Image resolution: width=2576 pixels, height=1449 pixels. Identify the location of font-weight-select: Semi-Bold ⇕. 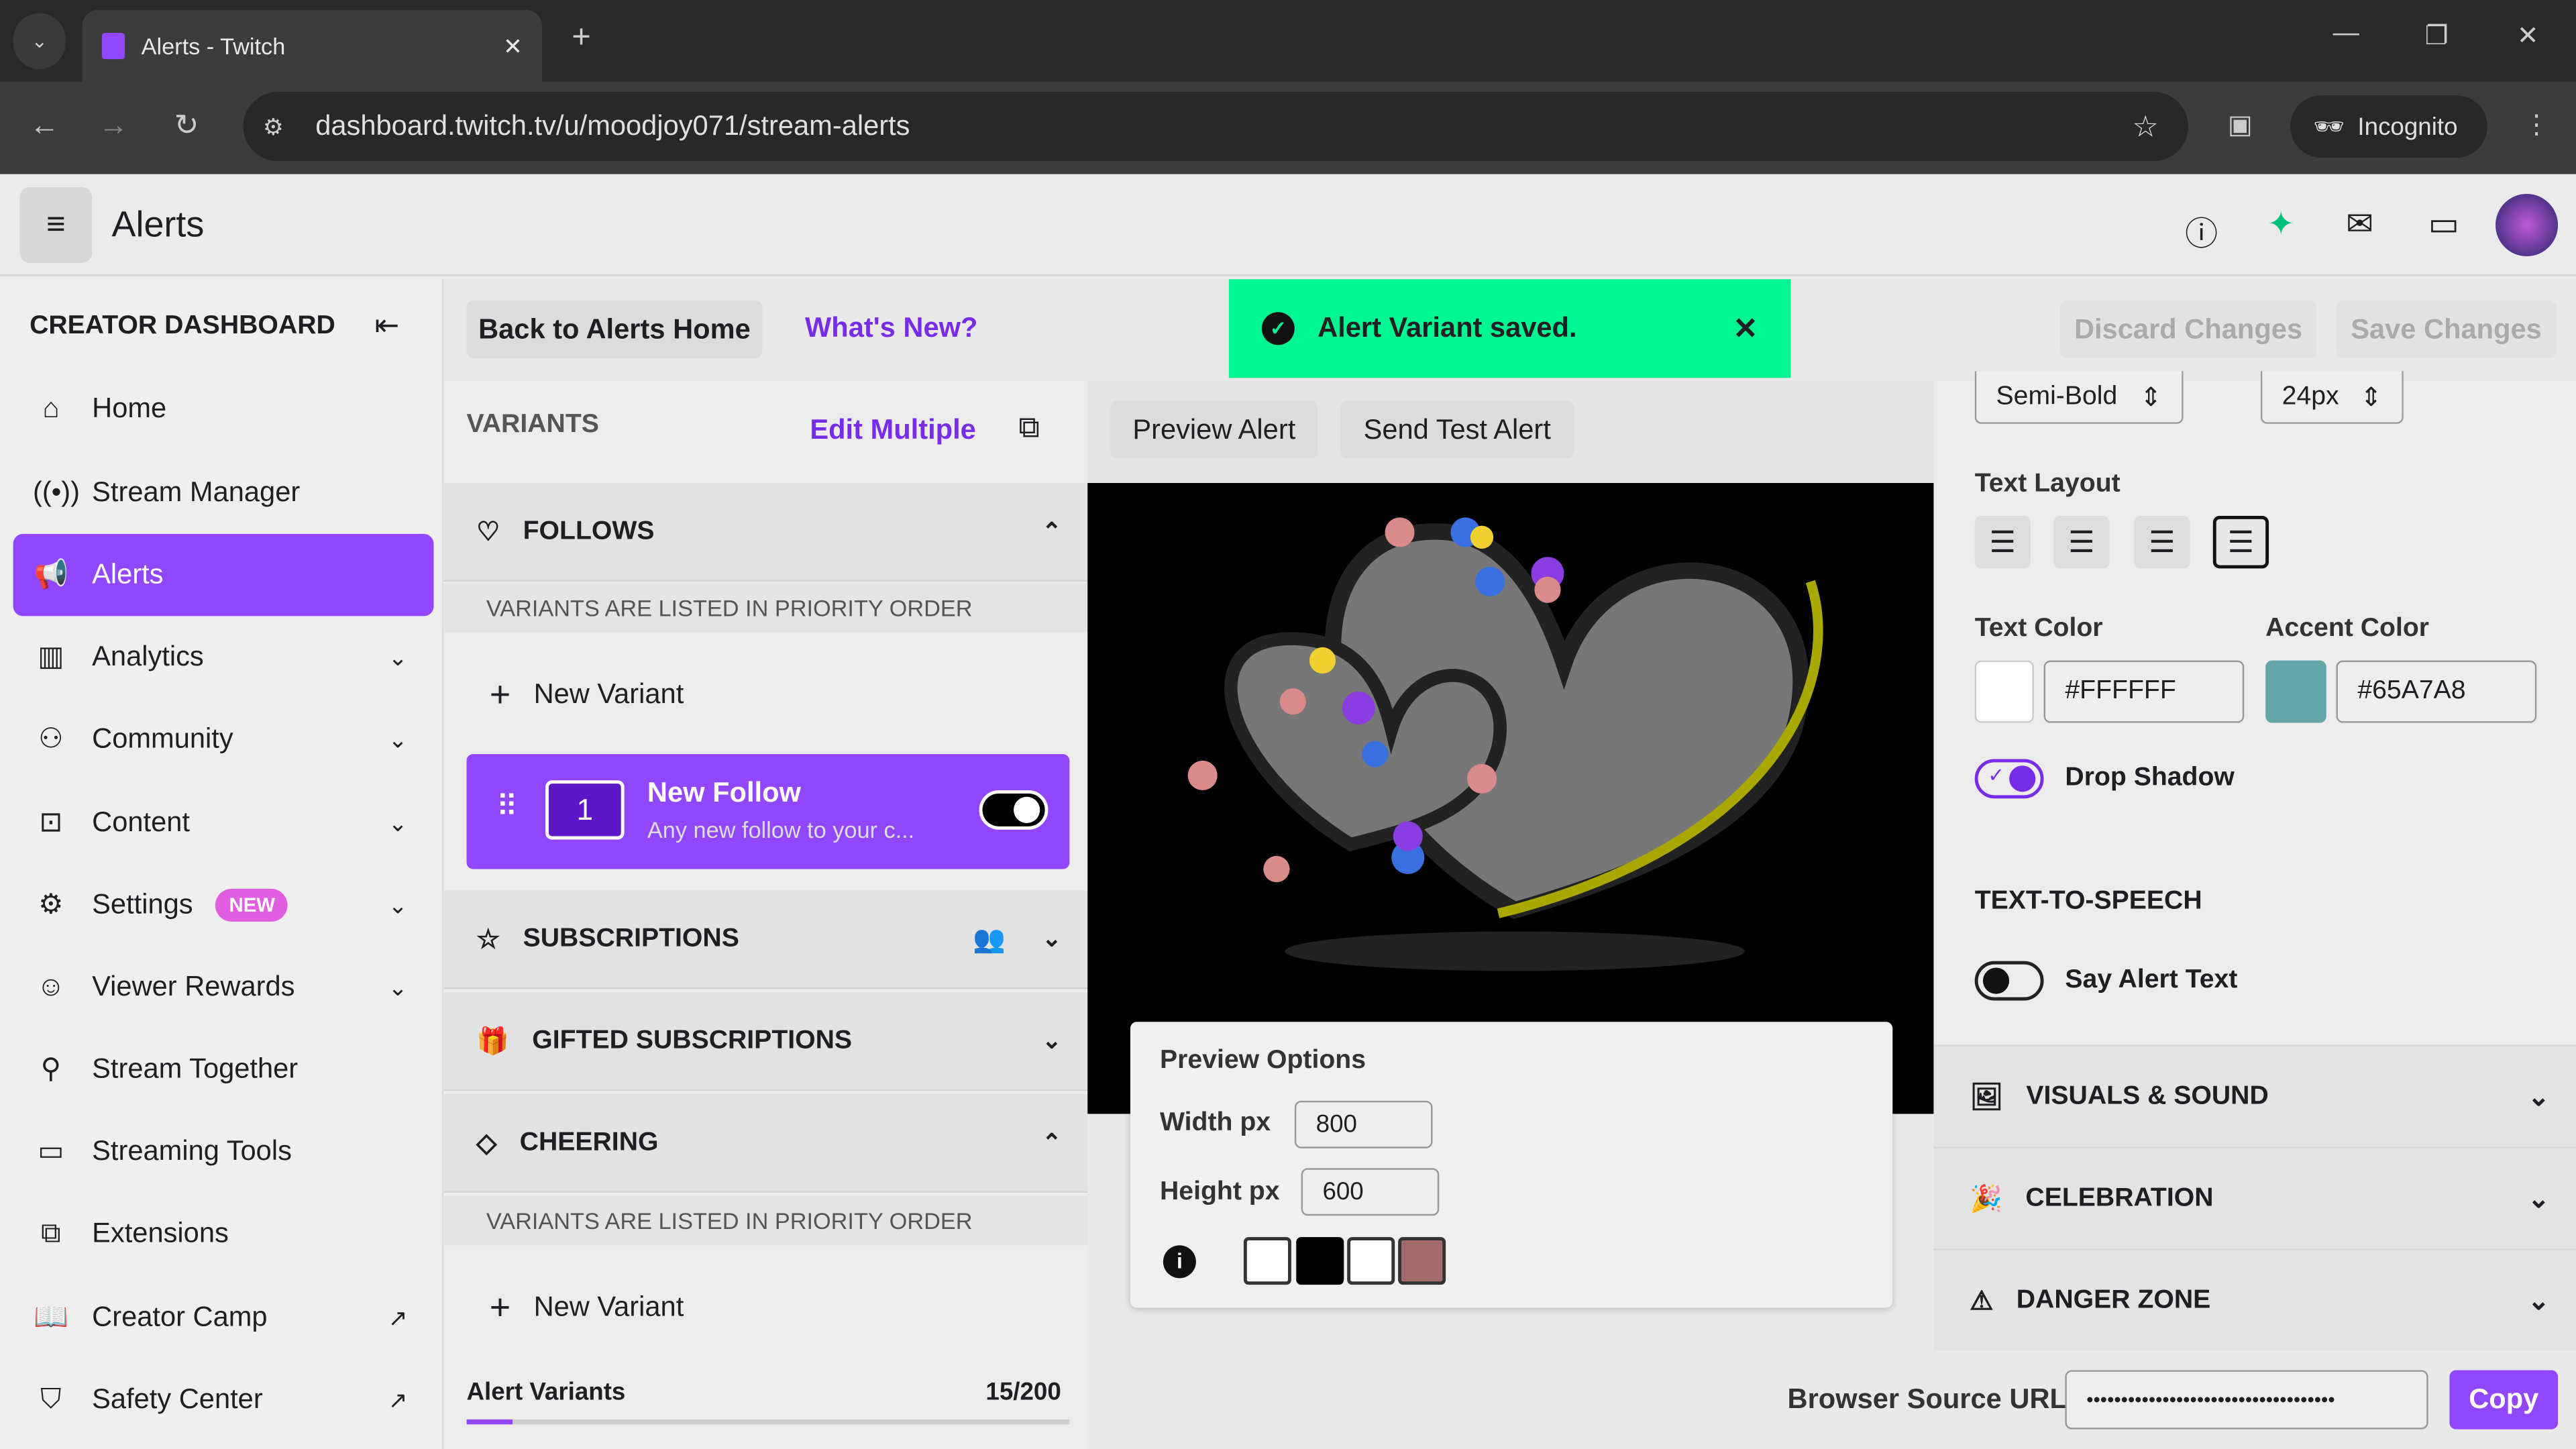
(2079, 397).